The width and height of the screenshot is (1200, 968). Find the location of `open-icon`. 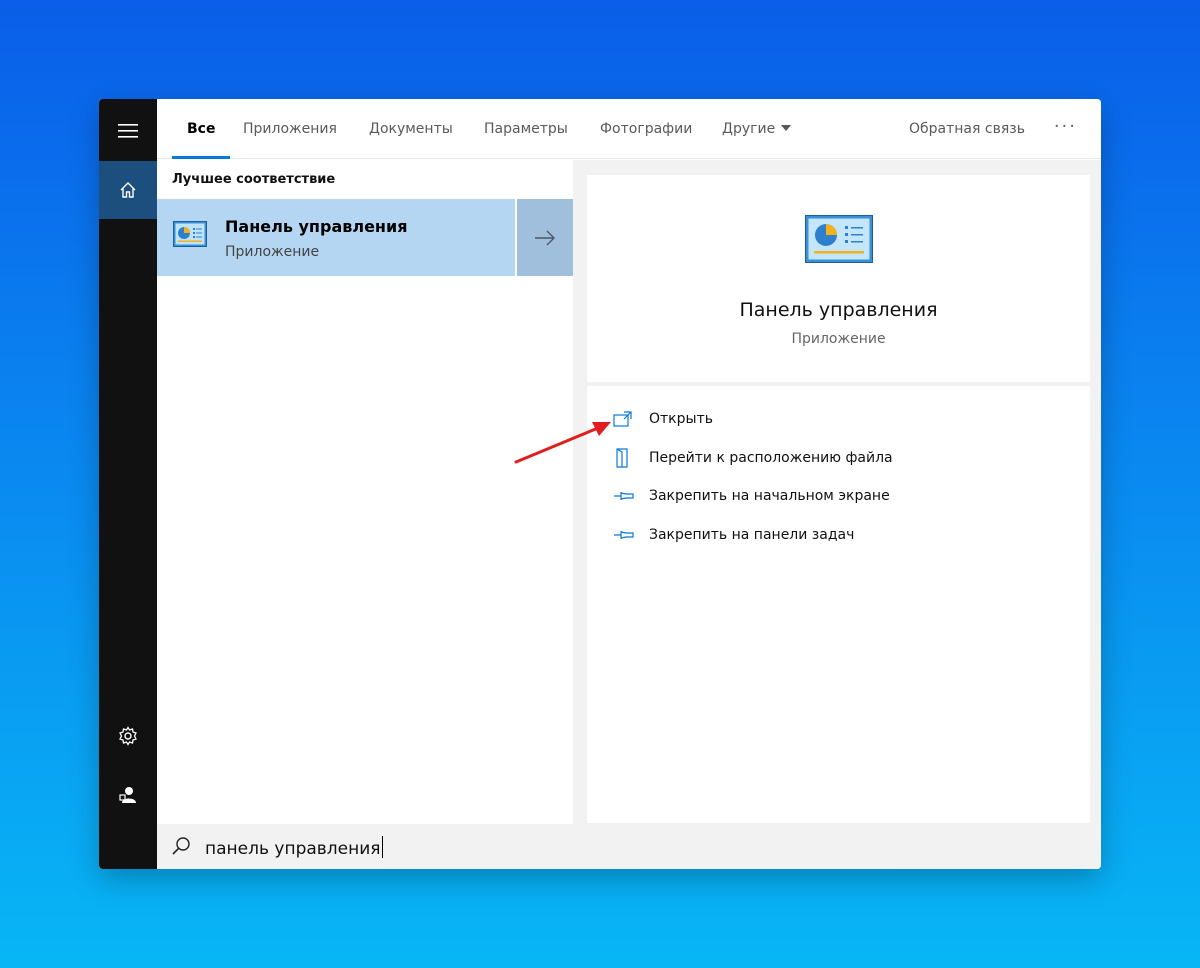

open-icon is located at coordinates (622, 419).